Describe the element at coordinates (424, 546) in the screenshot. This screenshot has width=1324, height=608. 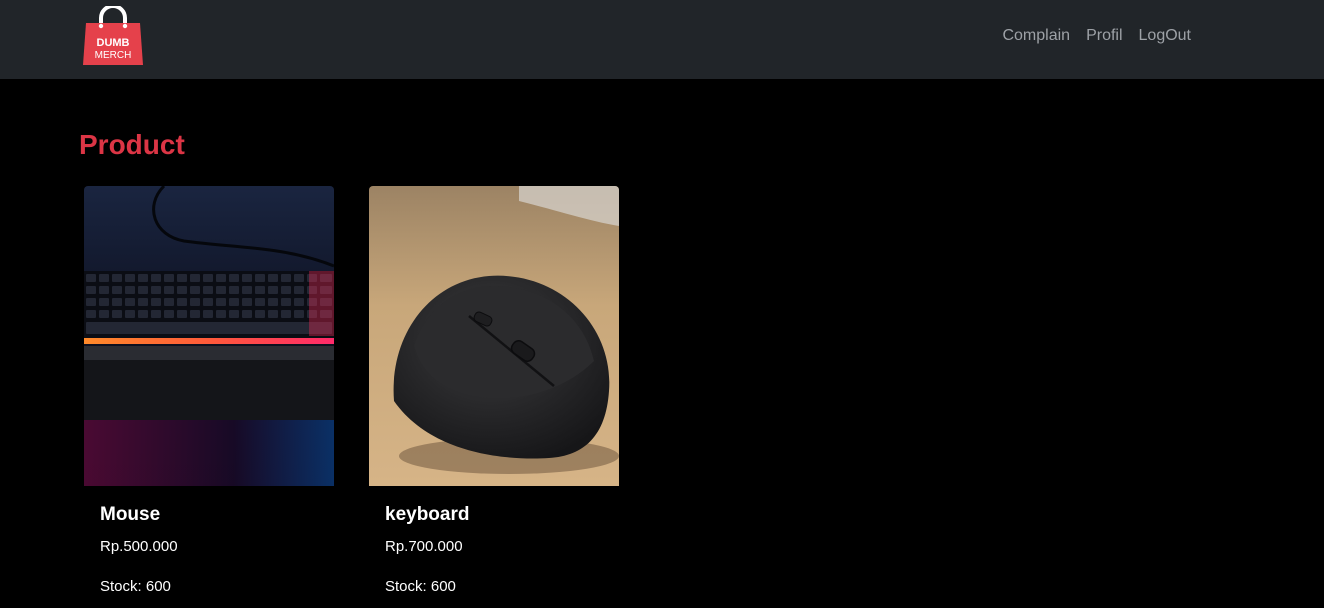
I see `product-price: Rp.700.000` at that location.